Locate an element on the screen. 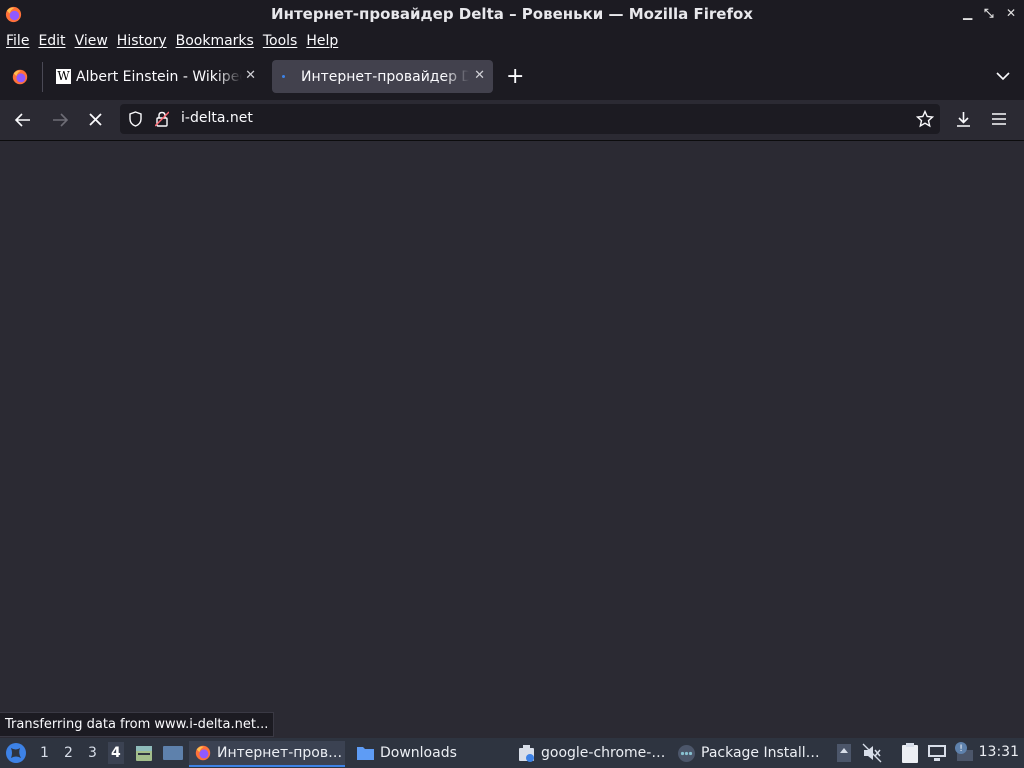 The image size is (1024, 768). task-label: Downloads is located at coordinates (418, 753).